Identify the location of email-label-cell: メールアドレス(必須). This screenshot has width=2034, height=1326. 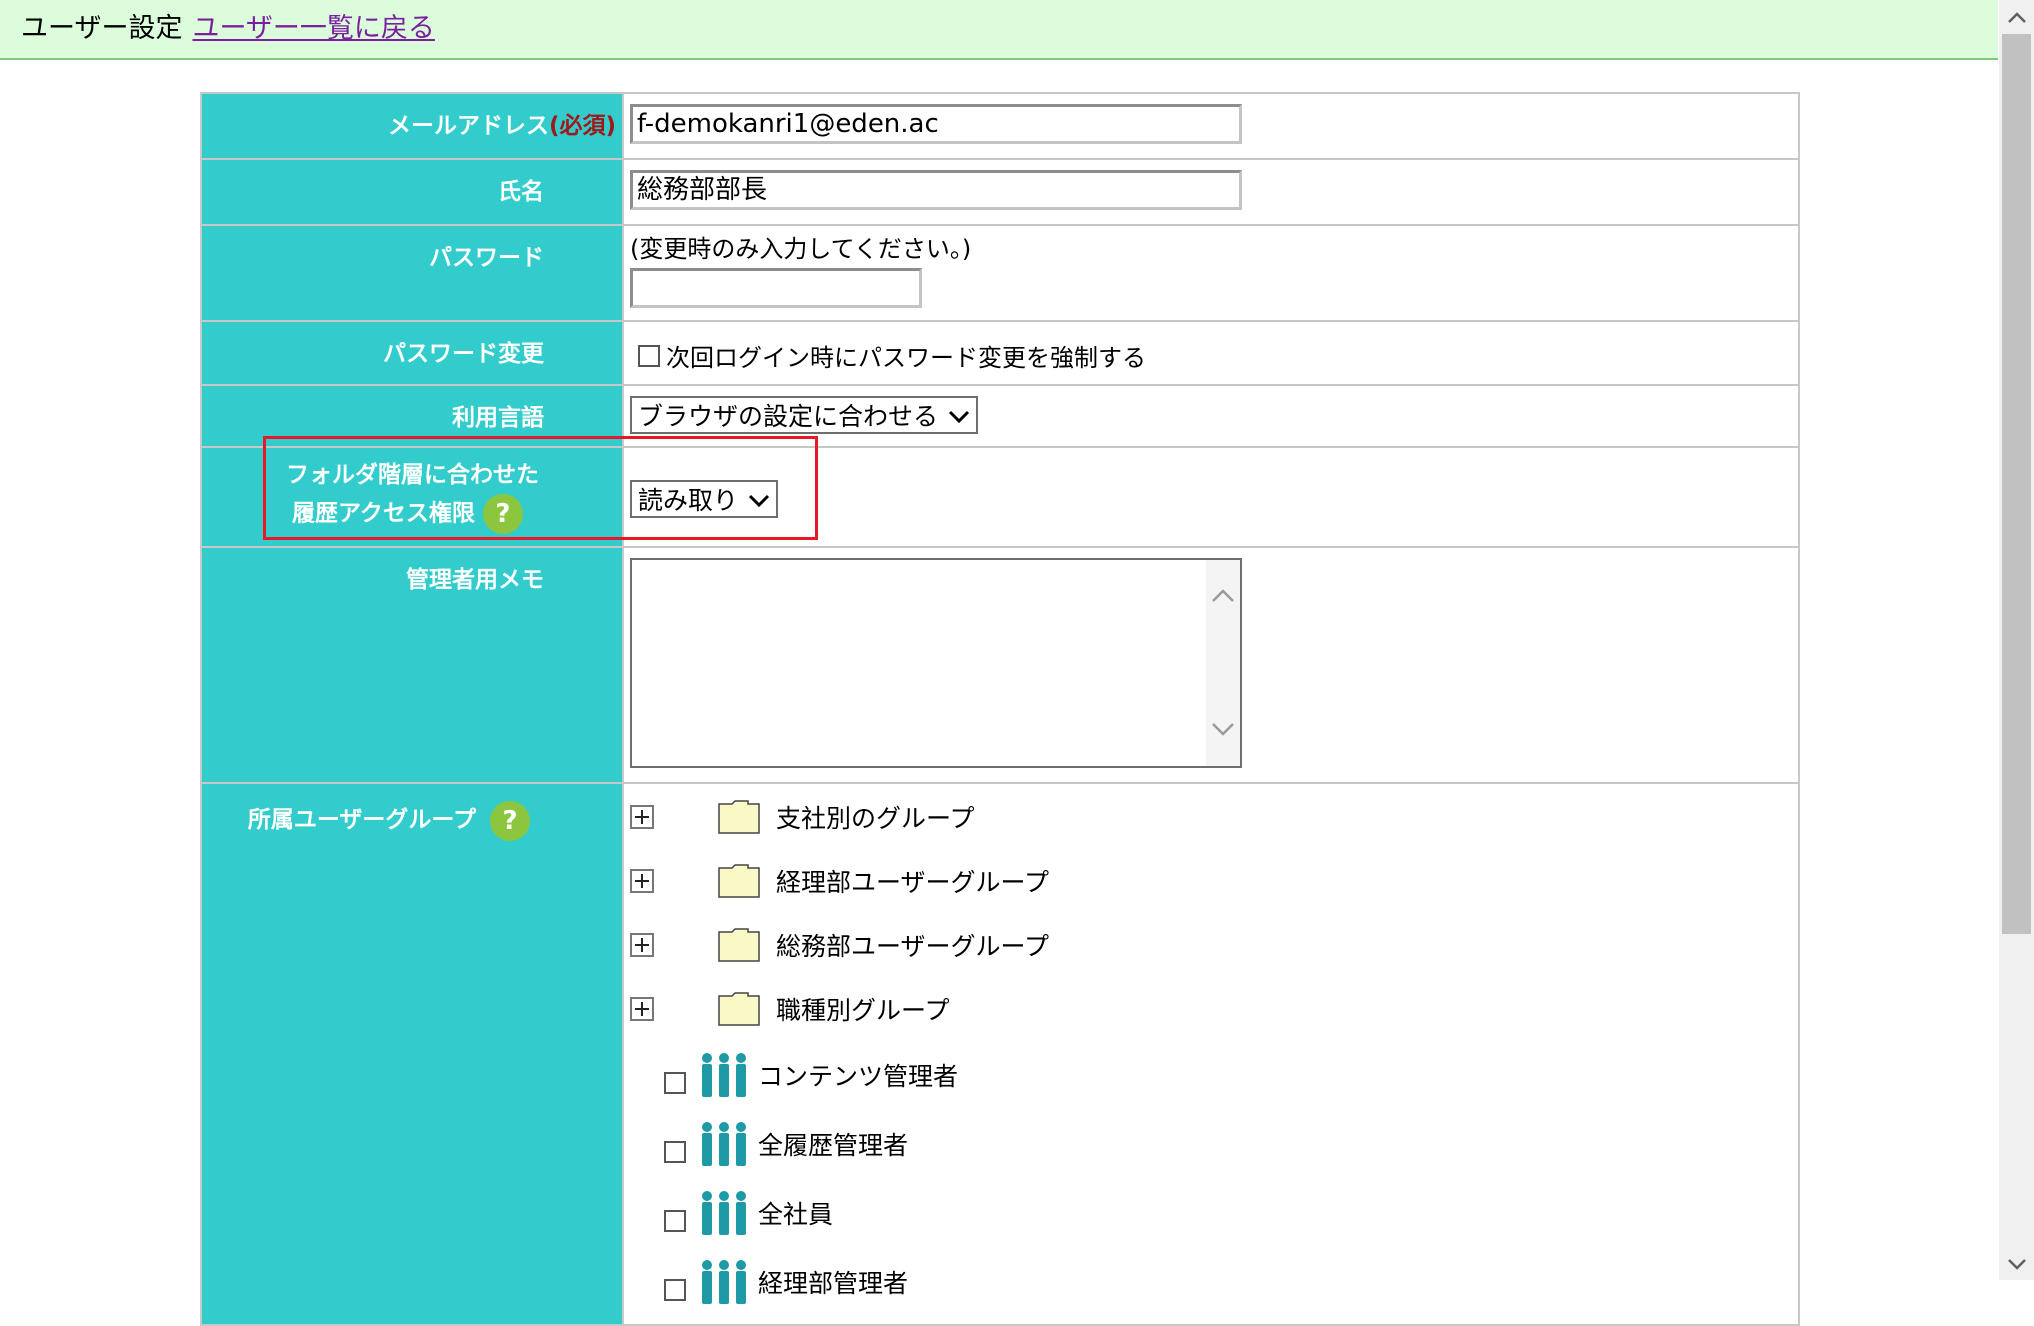
(412, 126).